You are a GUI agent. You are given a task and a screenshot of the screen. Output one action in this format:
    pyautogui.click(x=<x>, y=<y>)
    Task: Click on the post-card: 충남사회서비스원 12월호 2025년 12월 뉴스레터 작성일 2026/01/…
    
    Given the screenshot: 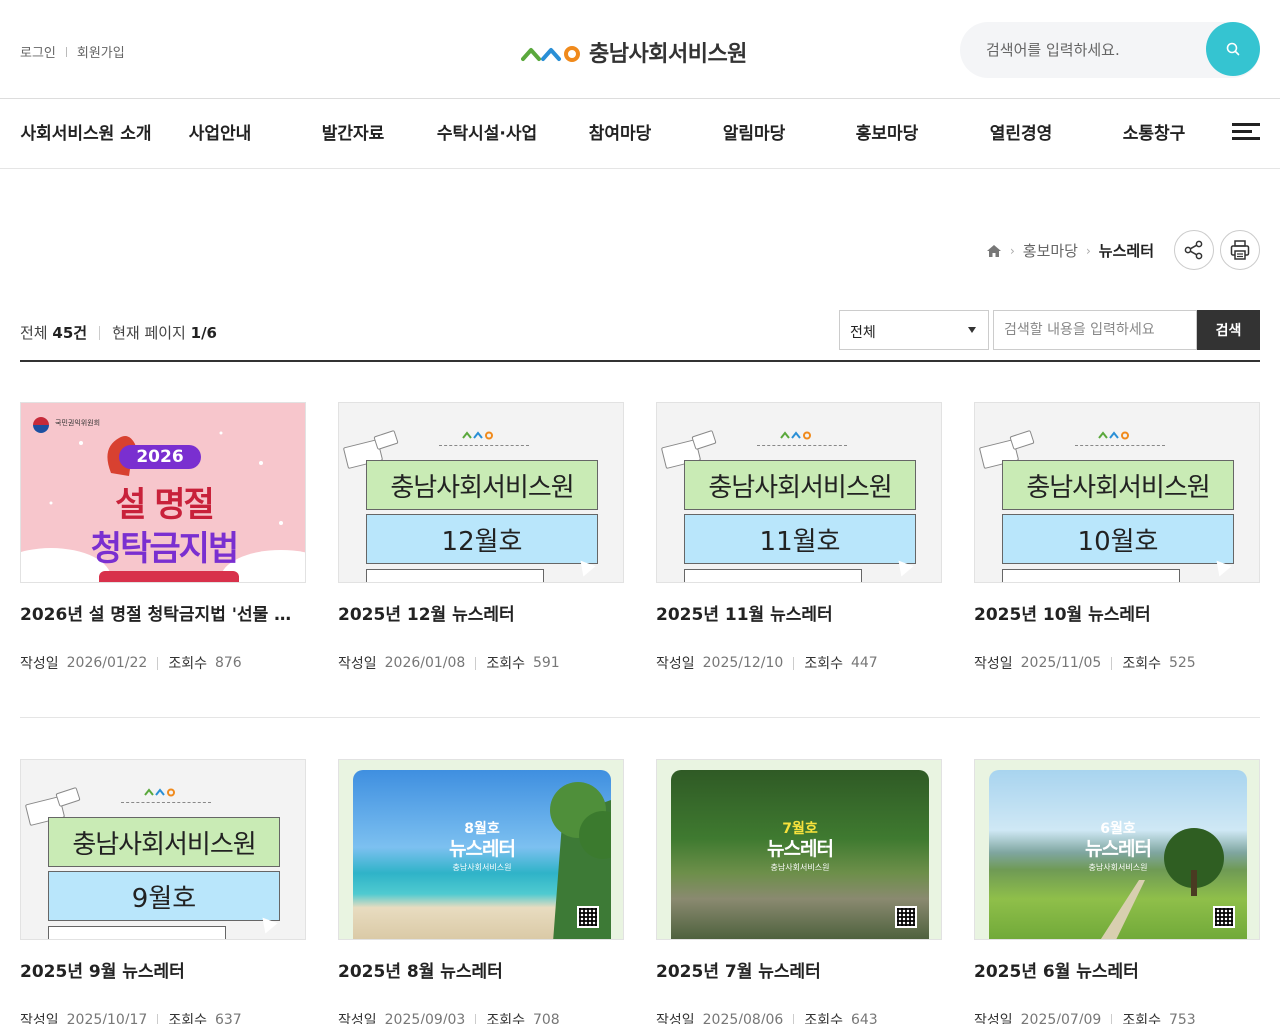 What is the action you would take?
    pyautogui.click(x=481, y=537)
    